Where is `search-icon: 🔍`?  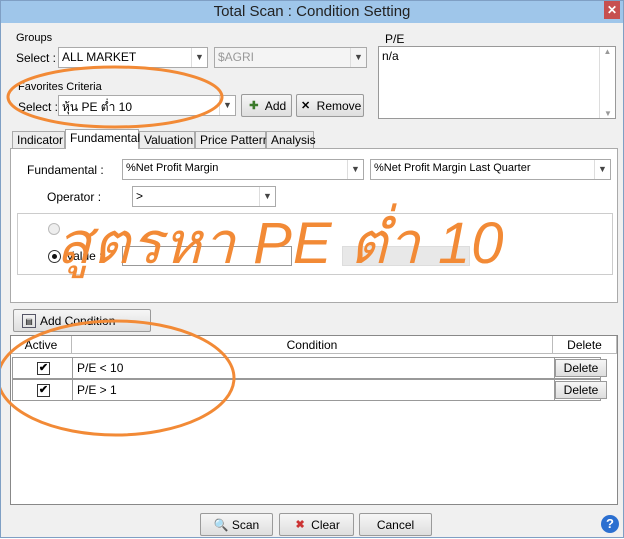 search-icon: 🔍 is located at coordinates (221, 524).